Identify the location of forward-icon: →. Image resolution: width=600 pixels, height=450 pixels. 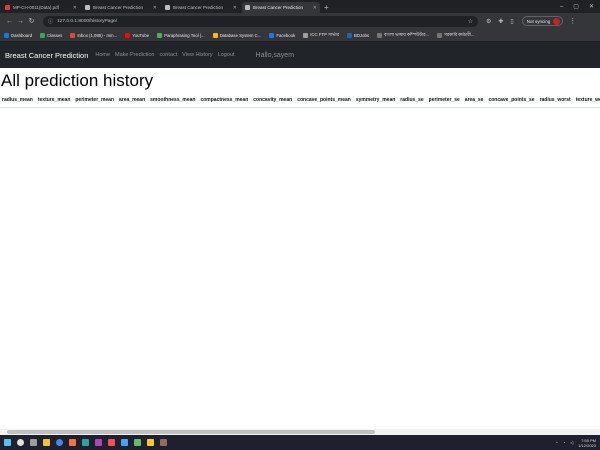
(20, 21).